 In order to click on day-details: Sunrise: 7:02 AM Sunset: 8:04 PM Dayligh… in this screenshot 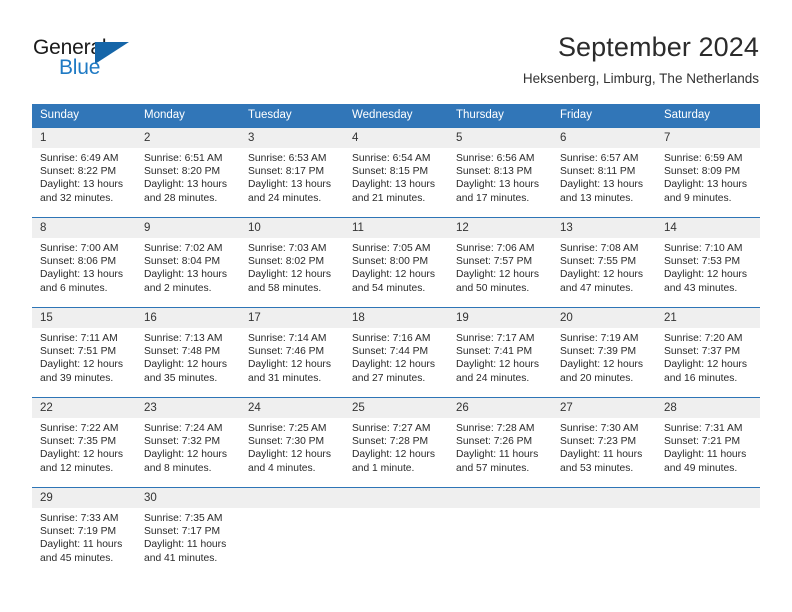, I will do `click(188, 266)`.